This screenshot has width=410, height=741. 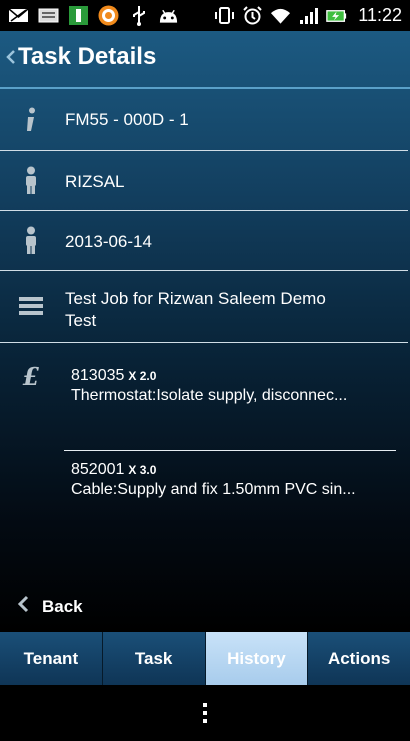 I want to click on list-icon, so click(x=31, y=306).